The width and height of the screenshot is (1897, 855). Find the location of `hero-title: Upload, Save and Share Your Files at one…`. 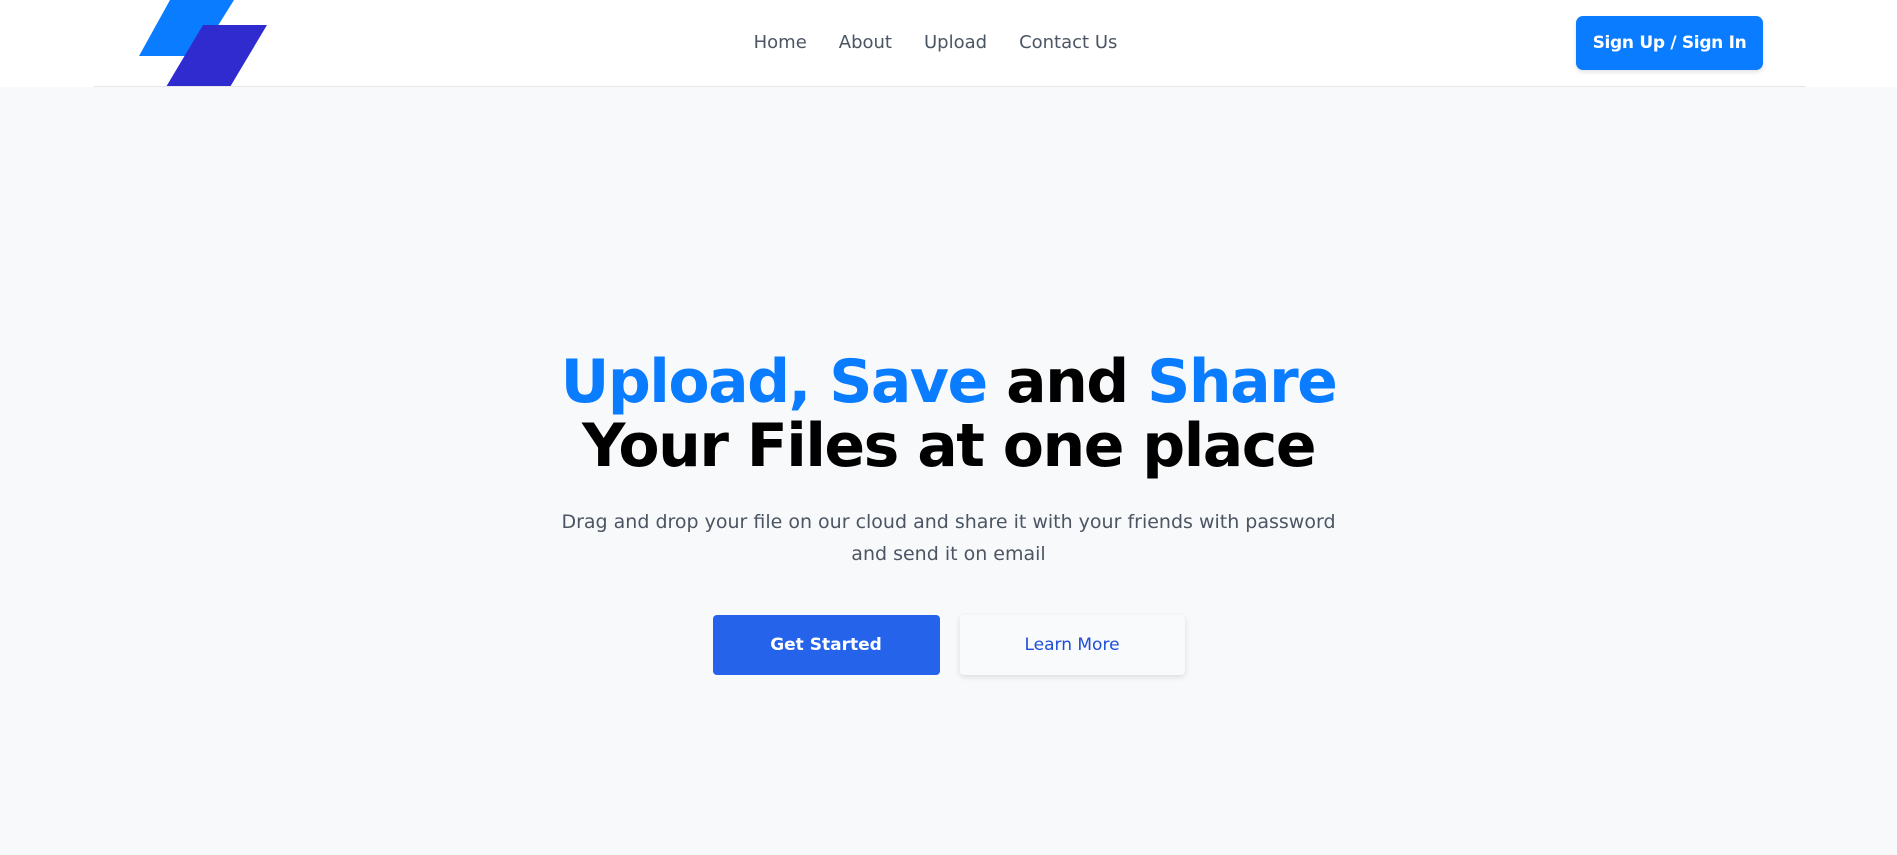

hero-title: Upload, Save and Share Your Files at one… is located at coordinates (948, 414).